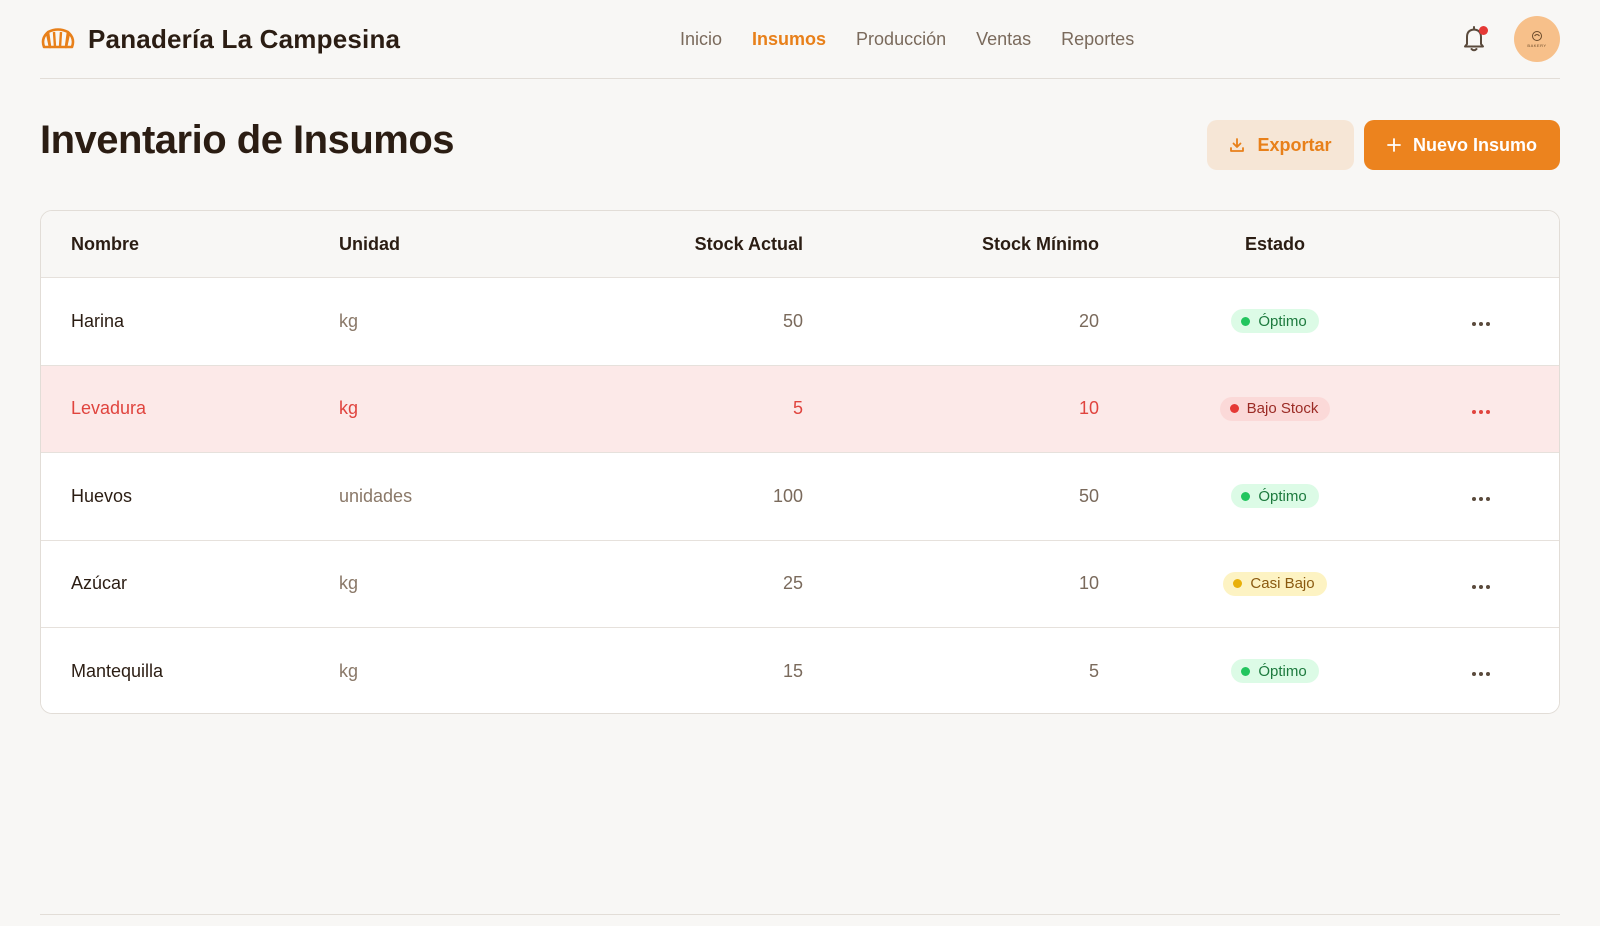 Image resolution: width=1600 pixels, height=926 pixels. What do you see at coordinates (1537, 45) in the screenshot?
I see `avatar-label: BAKERY` at bounding box center [1537, 45].